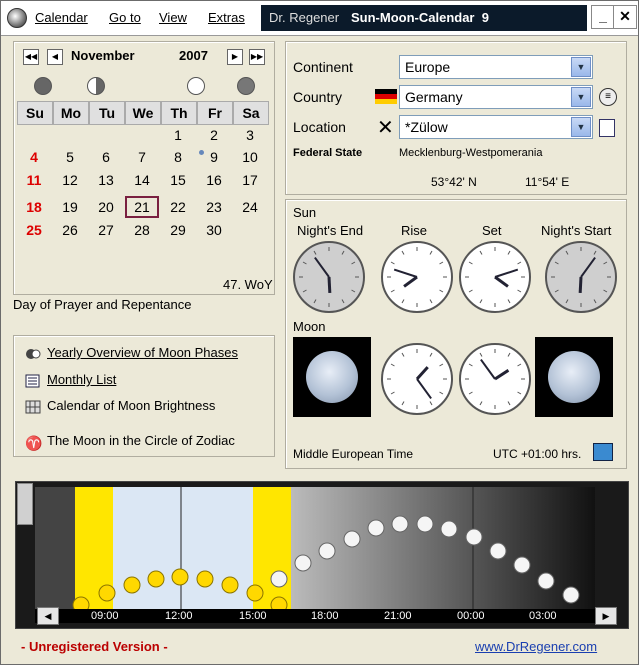  I want to click on continent-select: Europe ▼, so click(496, 67).